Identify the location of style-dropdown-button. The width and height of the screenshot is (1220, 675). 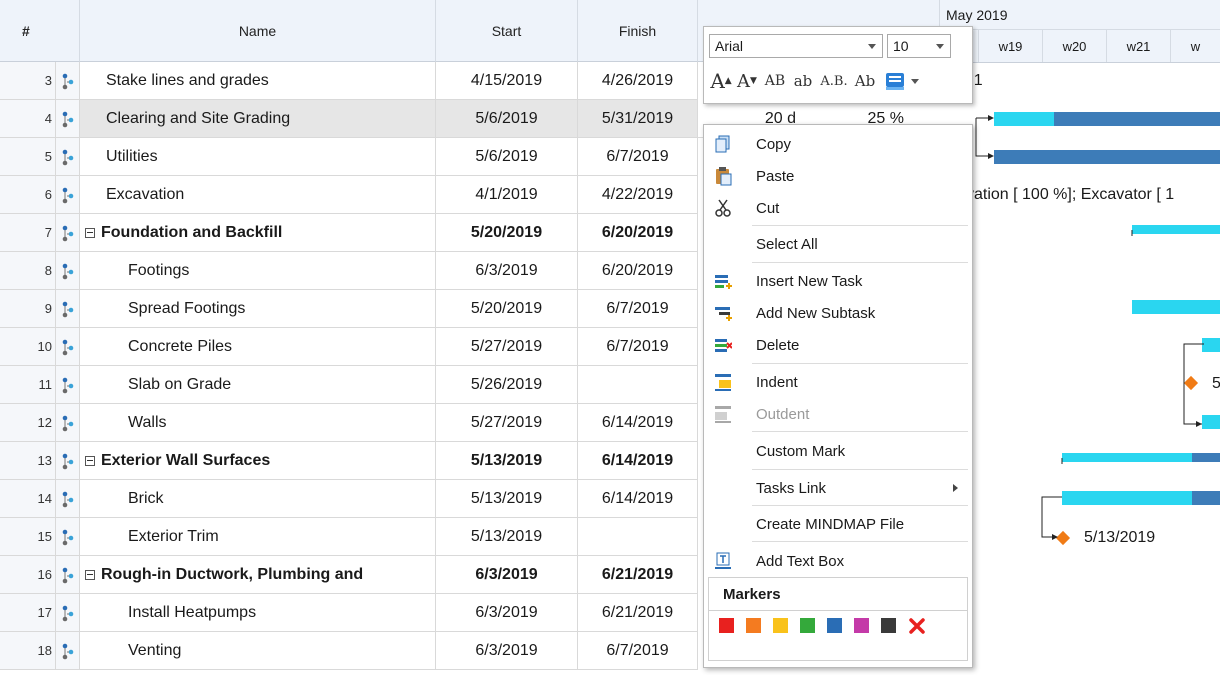
(902, 81).